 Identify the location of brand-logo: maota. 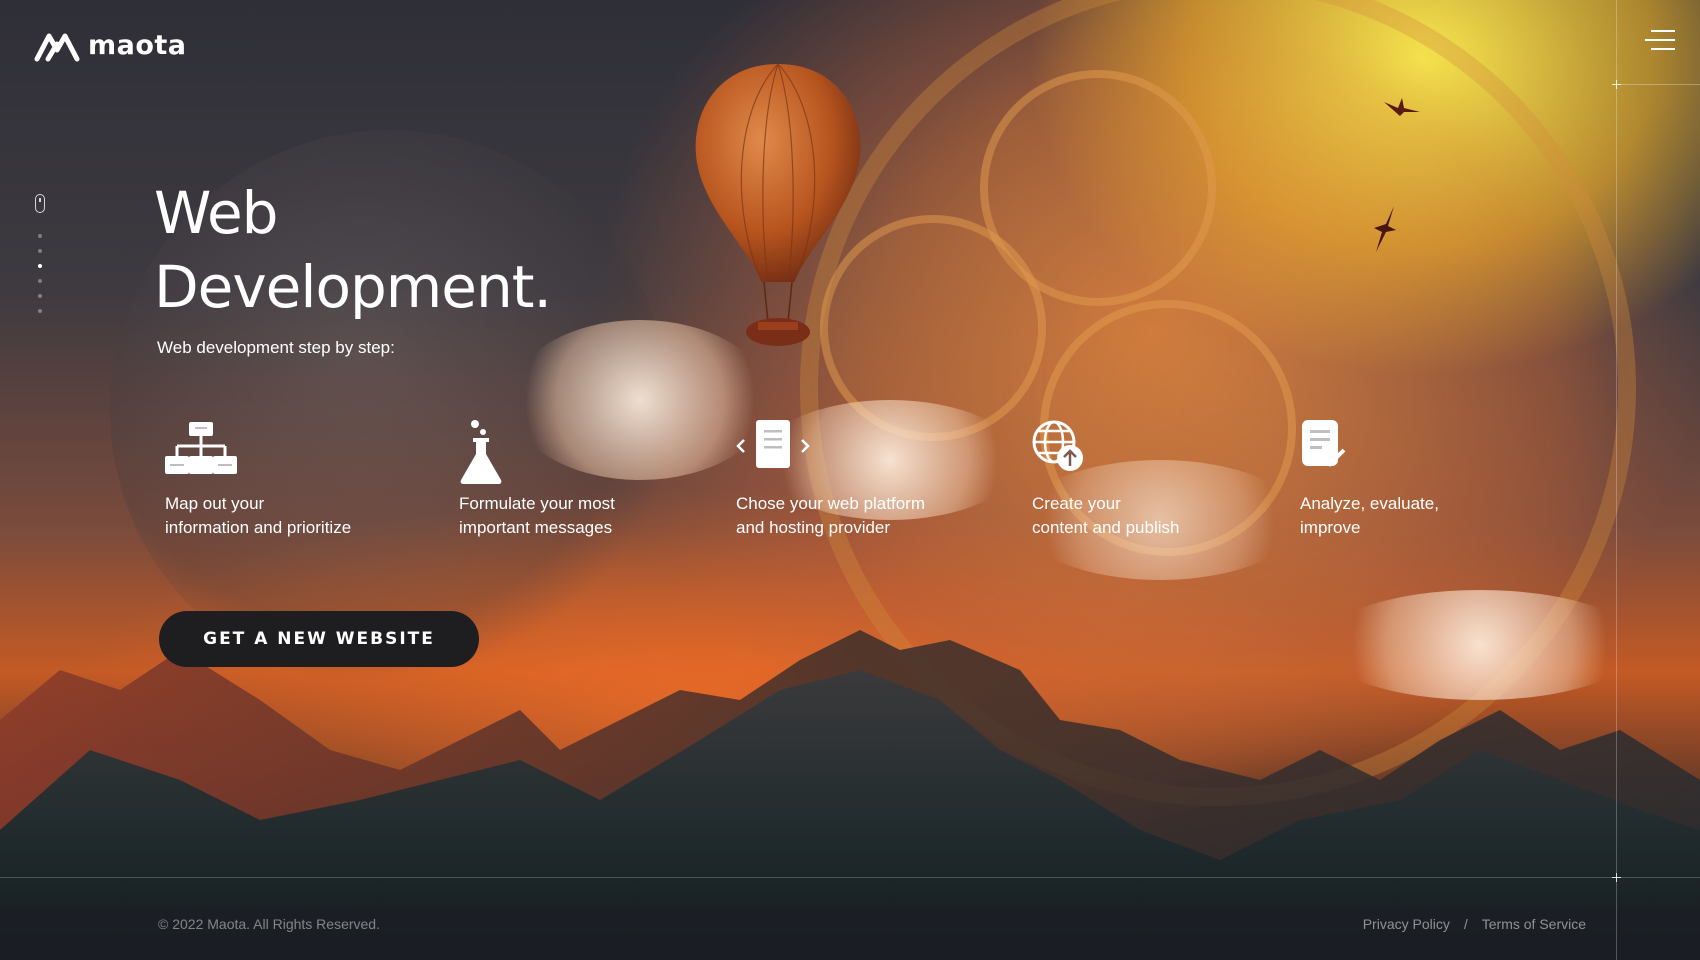
(110, 45).